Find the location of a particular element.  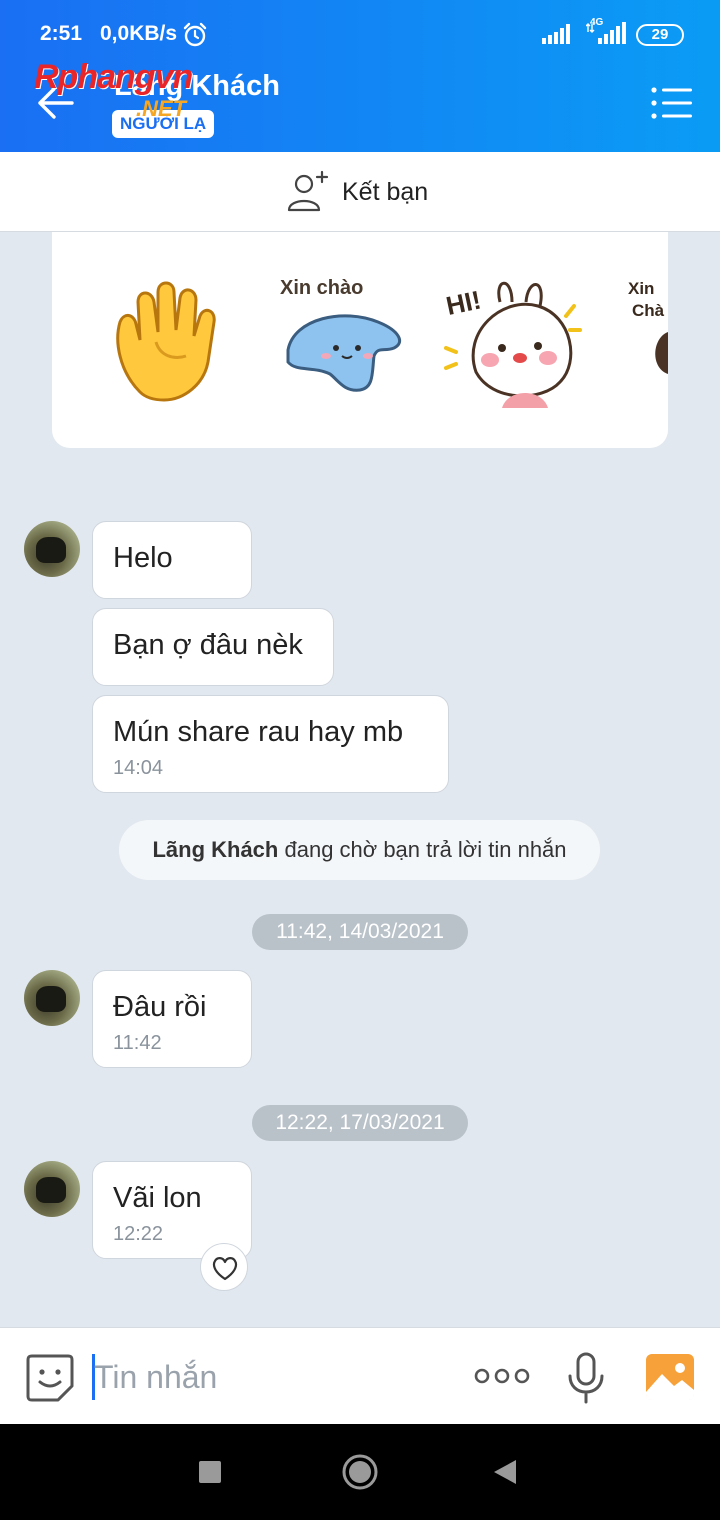

message-time: 12:22 is located at coordinates (138, 1234).